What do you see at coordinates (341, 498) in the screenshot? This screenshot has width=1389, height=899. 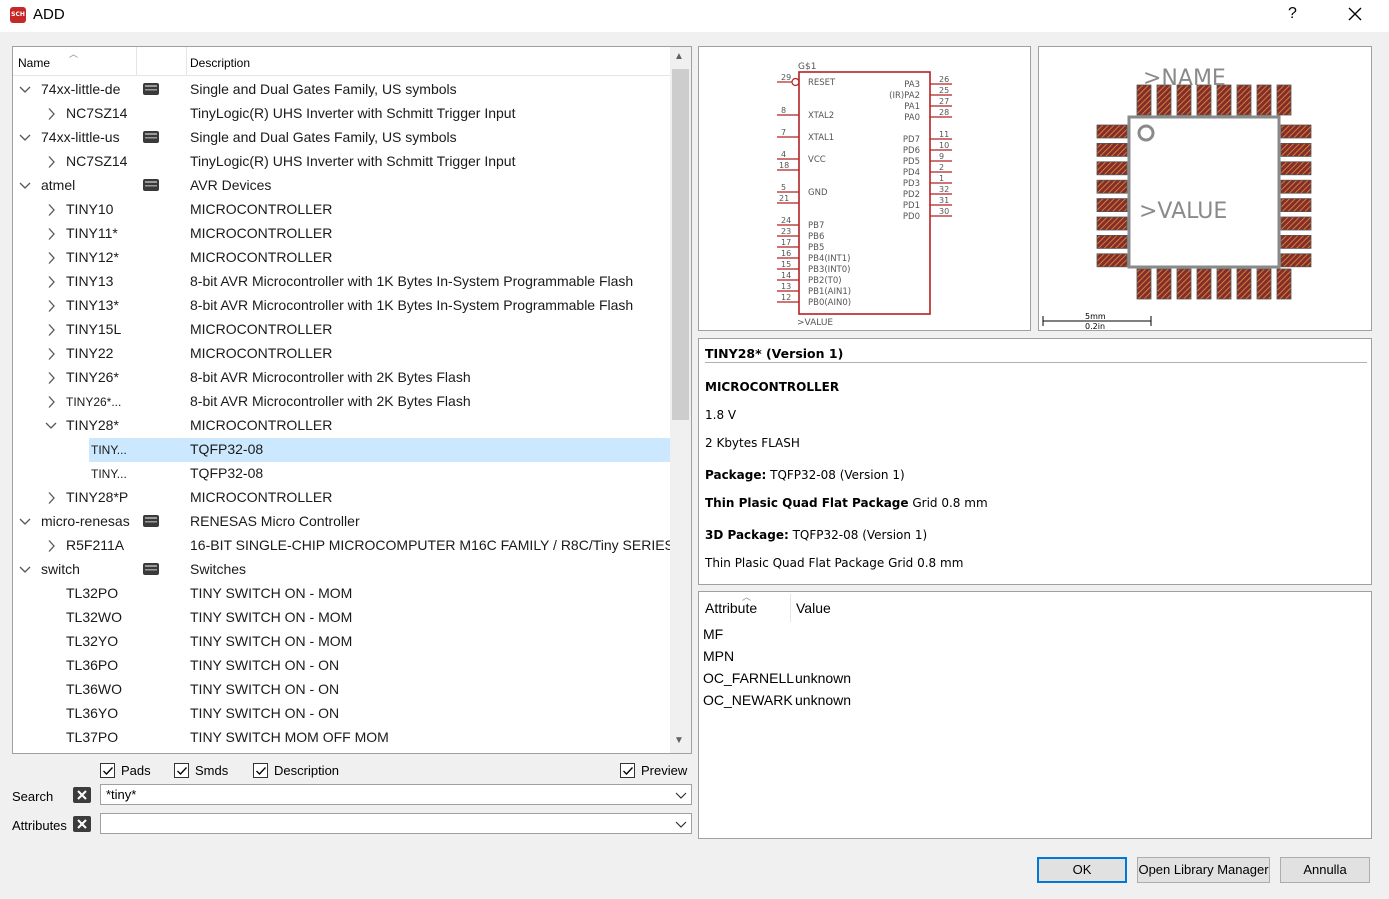 I see `device-row: TINY28*P MICROCONTROLLER` at bounding box center [341, 498].